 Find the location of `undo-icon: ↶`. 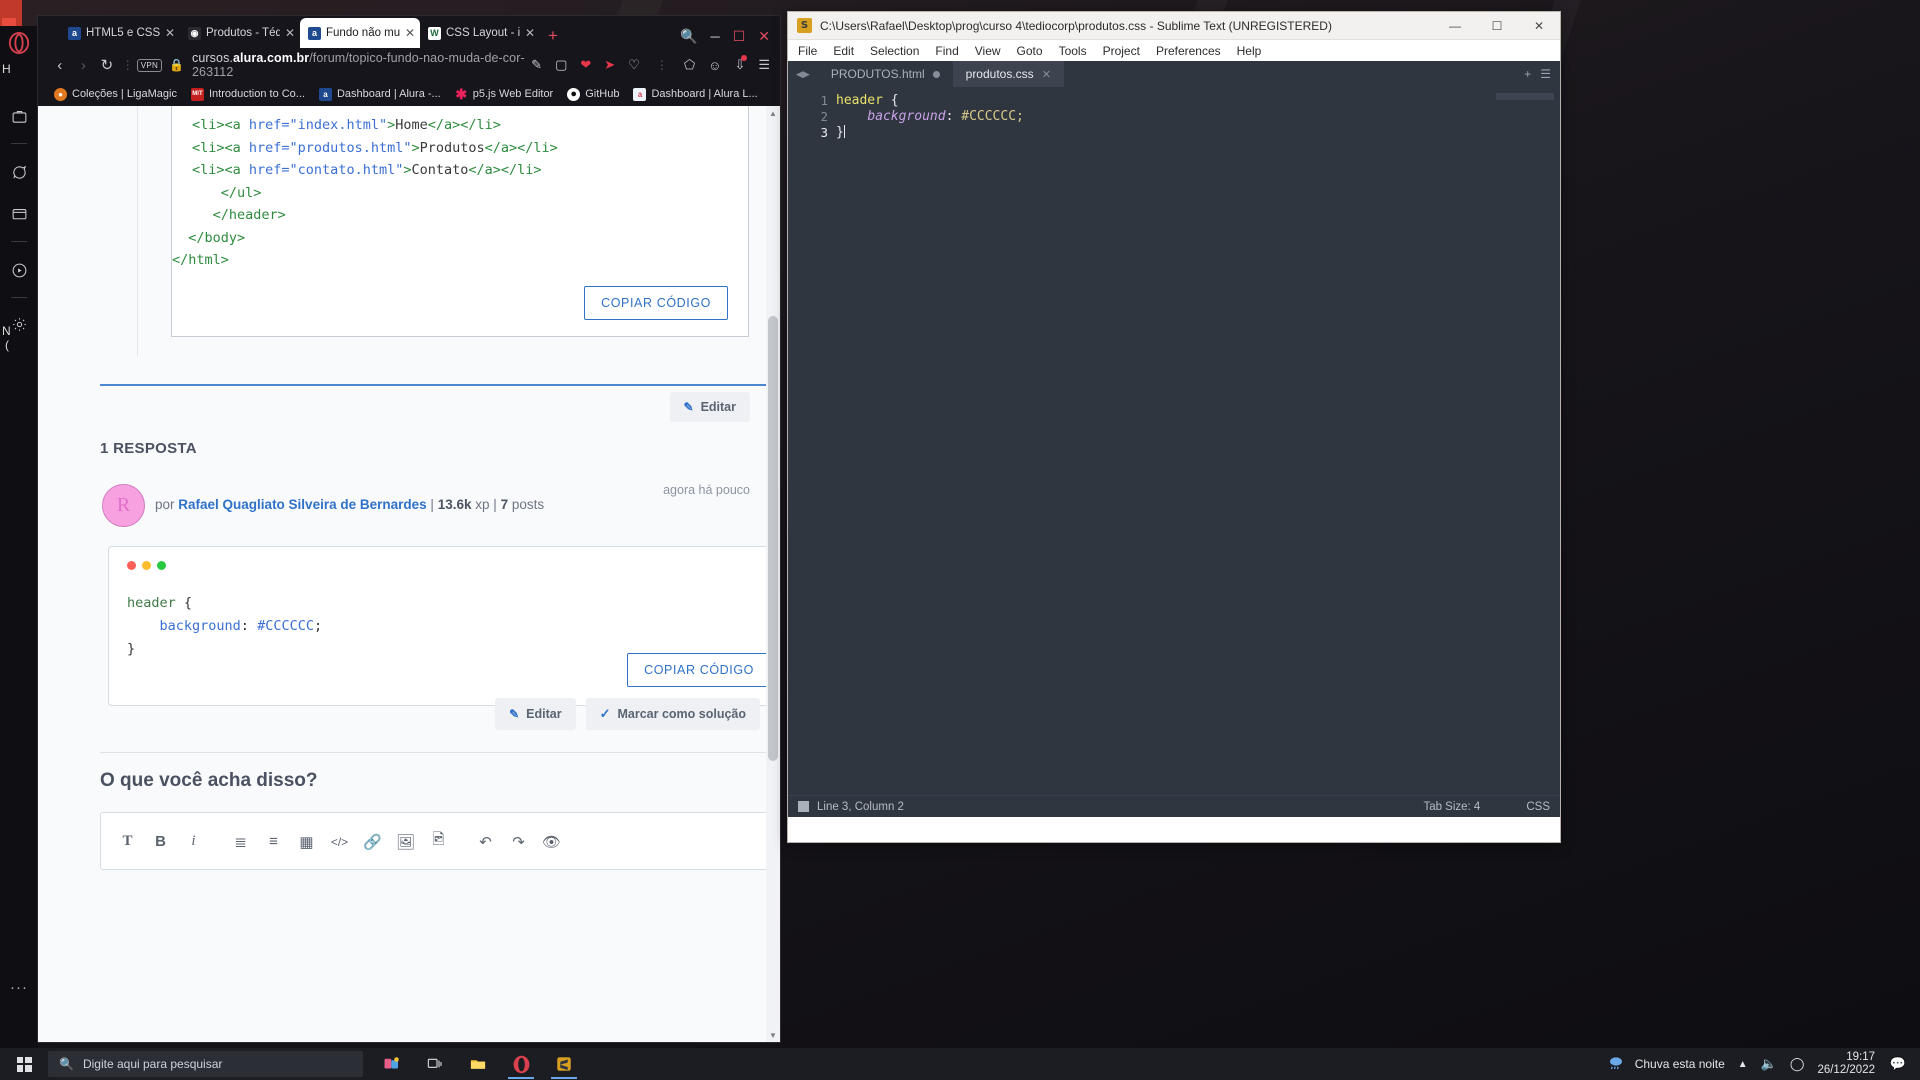

undo-icon: ↶ is located at coordinates (485, 841).